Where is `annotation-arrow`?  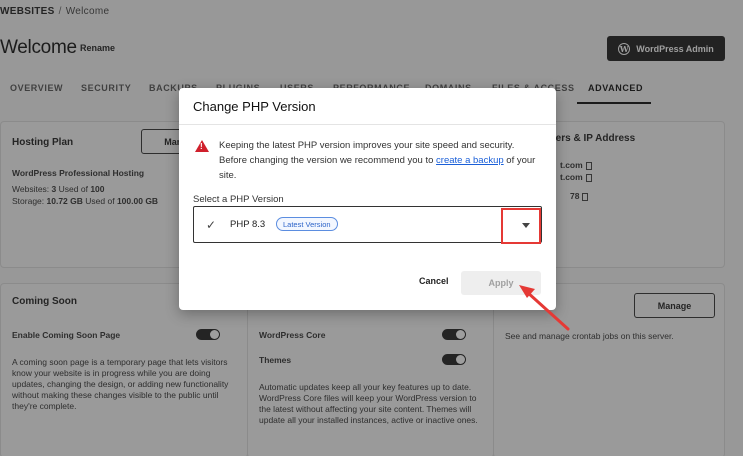 annotation-arrow is located at coordinates (544, 308).